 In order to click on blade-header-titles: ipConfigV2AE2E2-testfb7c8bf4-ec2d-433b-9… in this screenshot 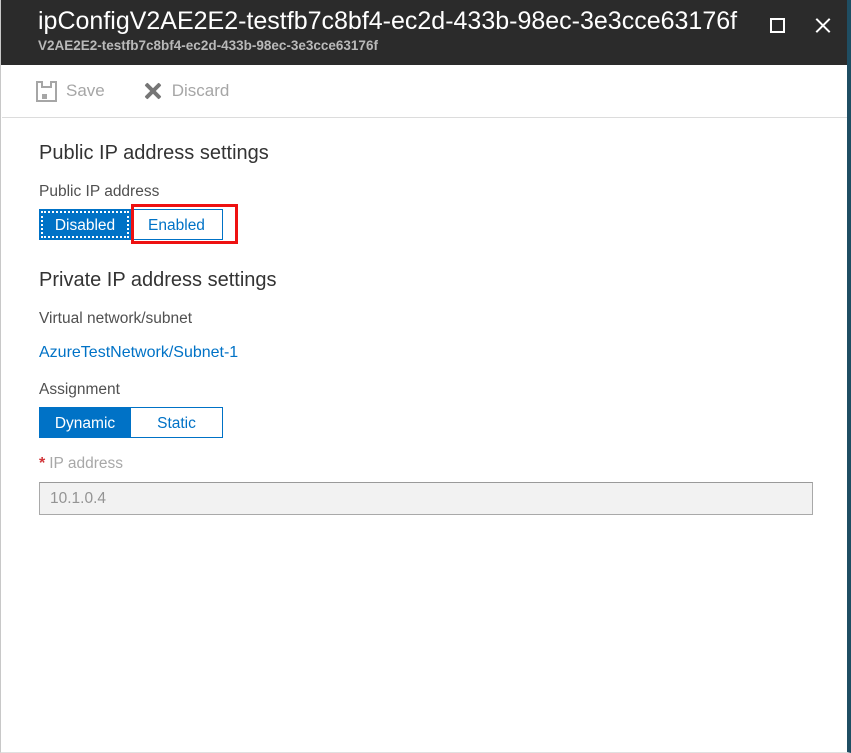, I will do `click(405, 29)`.